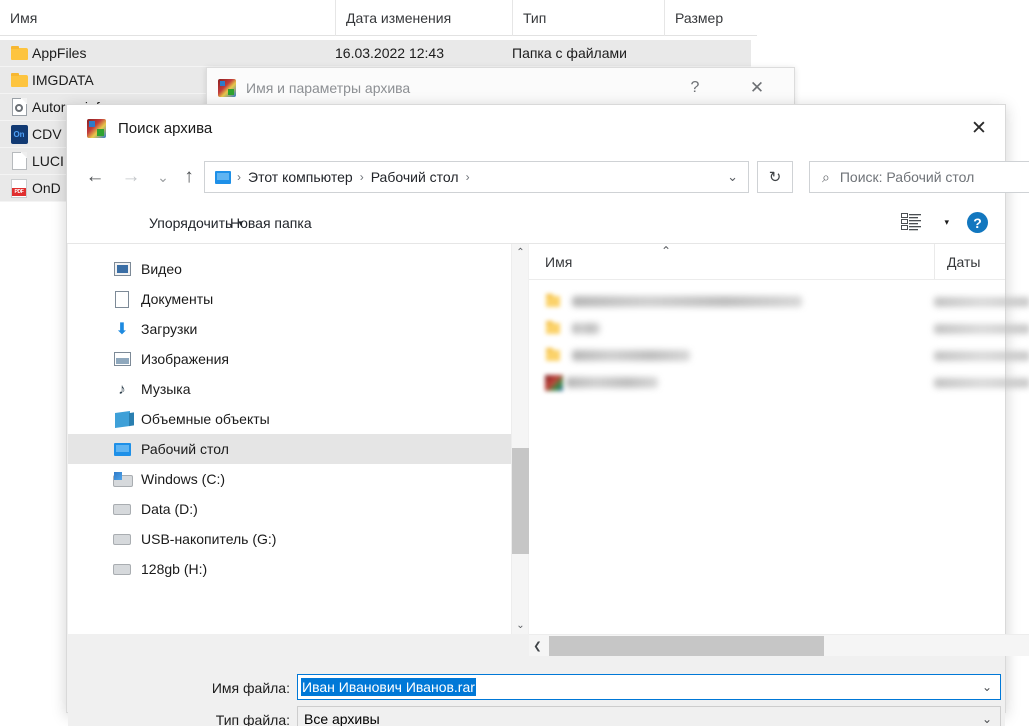 The image size is (1029, 726). Describe the element at coordinates (289, 269) in the screenshot. I see `tree-item-video: Видео` at that location.